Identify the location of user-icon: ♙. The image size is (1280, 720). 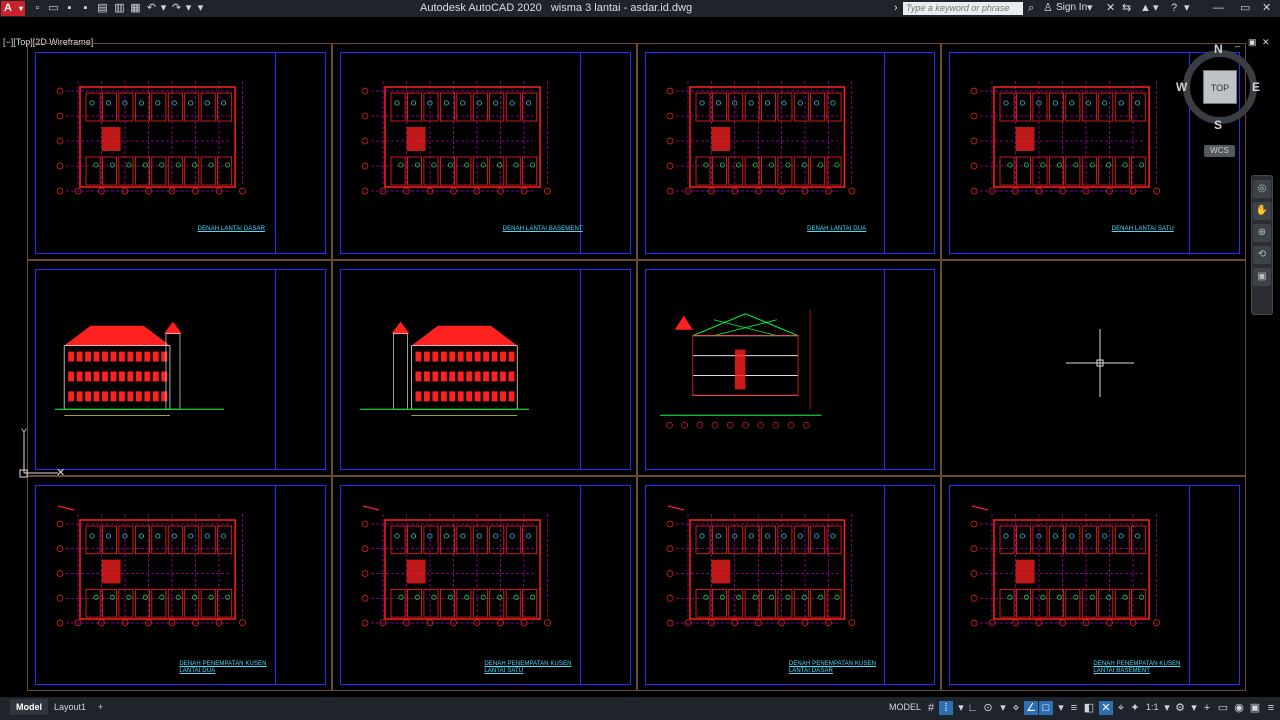
(1048, 8).